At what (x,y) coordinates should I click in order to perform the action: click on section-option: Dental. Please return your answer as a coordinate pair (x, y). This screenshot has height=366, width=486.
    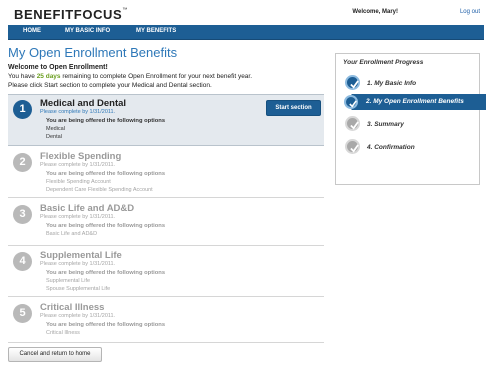
    Looking at the image, I should click on (54, 137).